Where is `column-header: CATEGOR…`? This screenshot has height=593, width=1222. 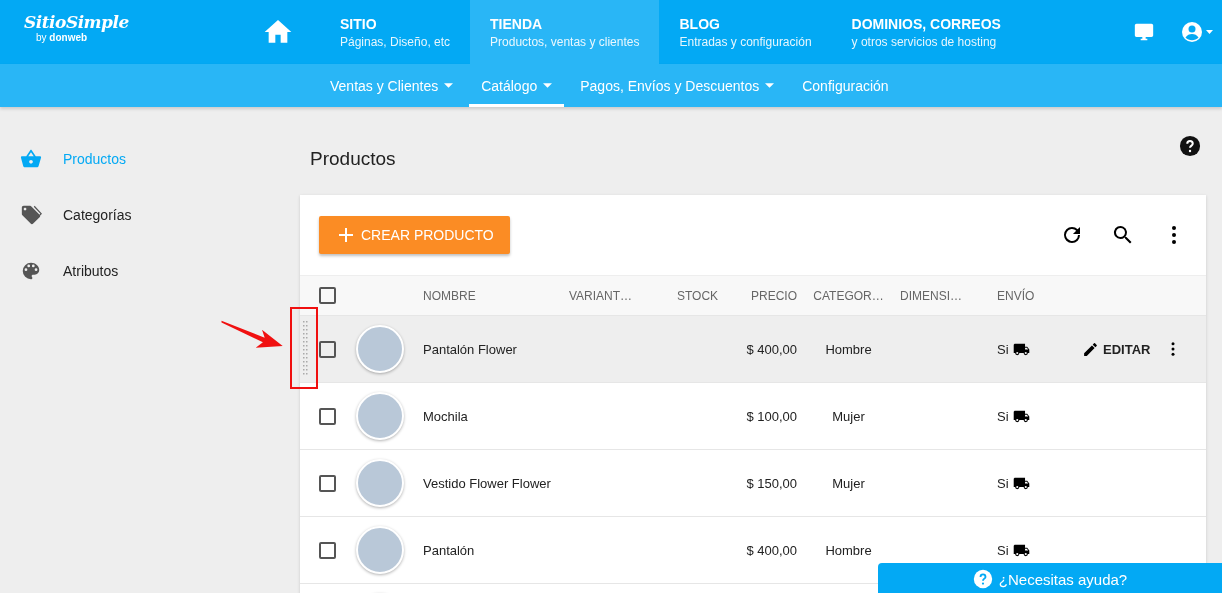
column-header: CATEGOR… is located at coordinates (848, 295).